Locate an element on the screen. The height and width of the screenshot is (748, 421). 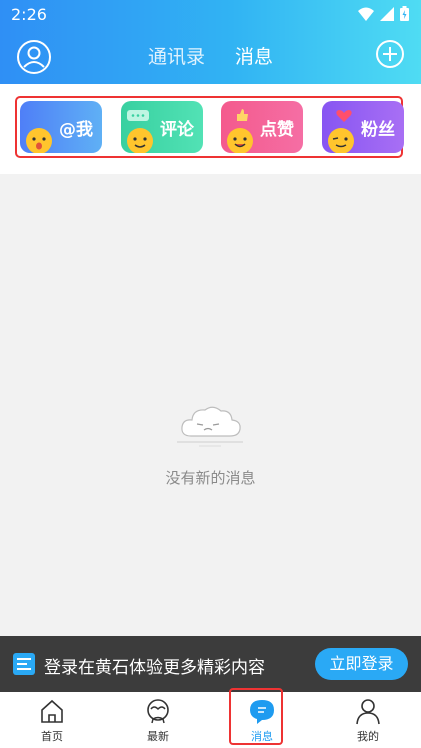
category-comment: 评论 is located at coordinates (162, 127).